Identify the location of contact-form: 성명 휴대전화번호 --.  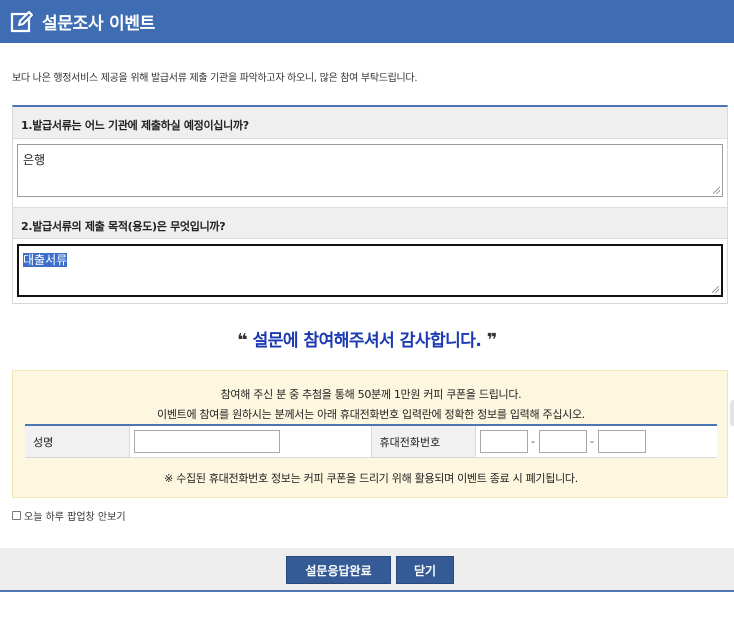
(371, 441).